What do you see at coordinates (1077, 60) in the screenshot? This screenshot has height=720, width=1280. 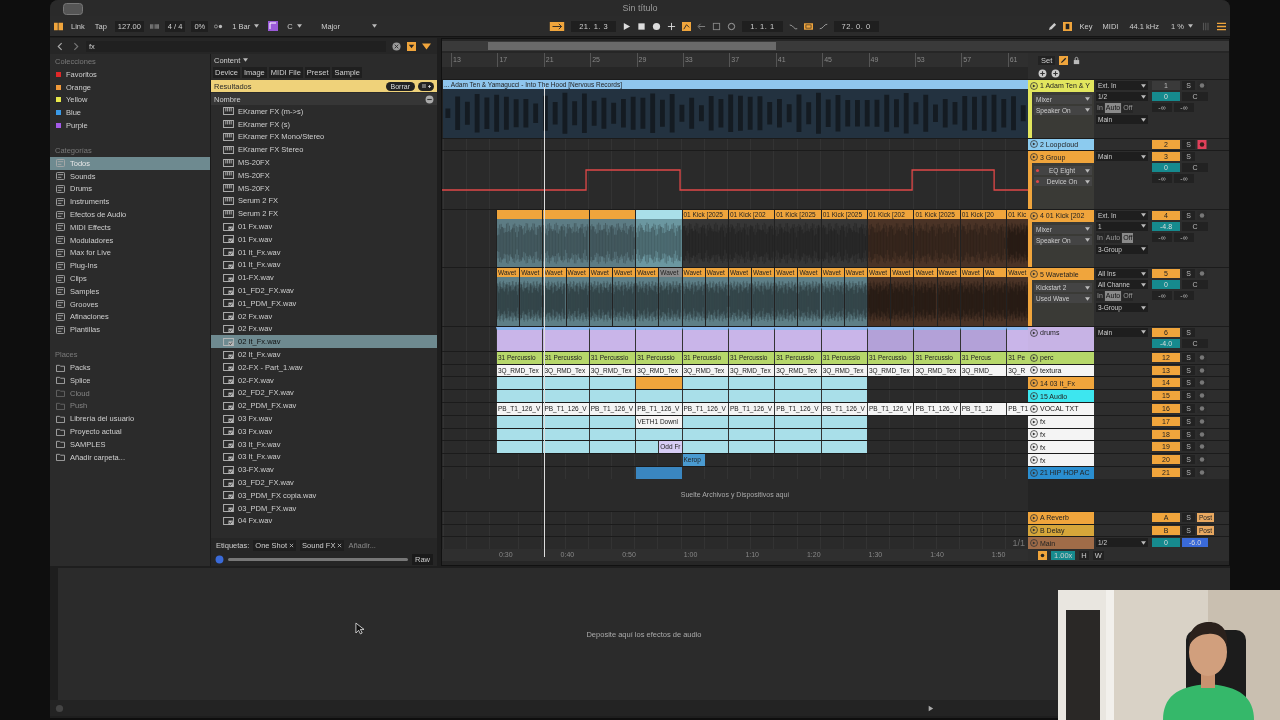 I see `lock-icon` at bounding box center [1077, 60].